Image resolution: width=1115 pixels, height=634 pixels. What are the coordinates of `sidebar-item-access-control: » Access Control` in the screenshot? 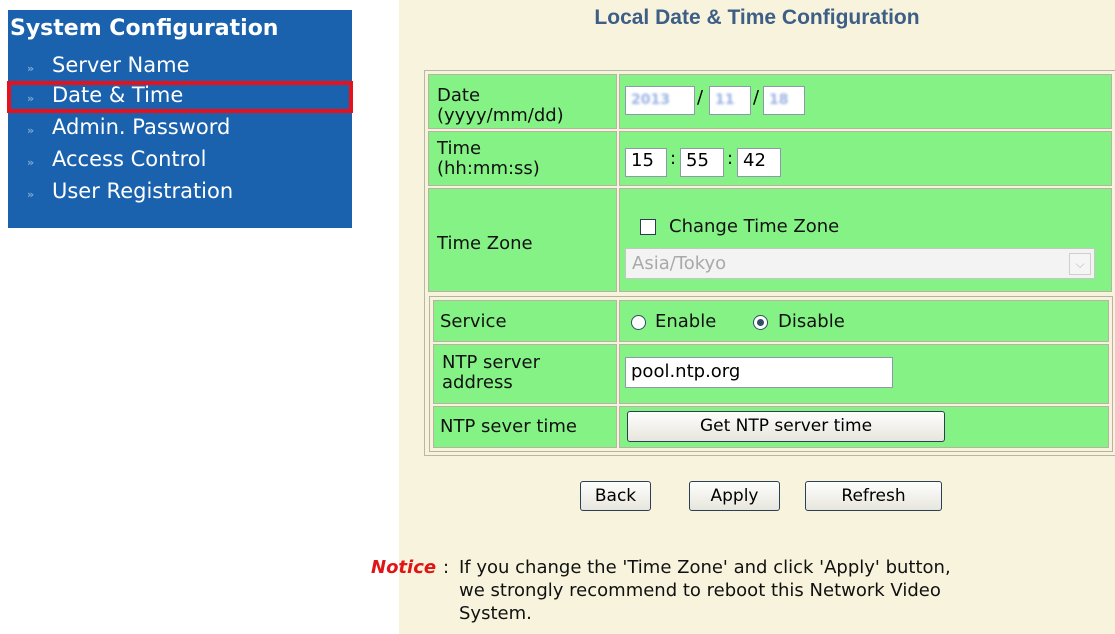 It's located at (180, 161).